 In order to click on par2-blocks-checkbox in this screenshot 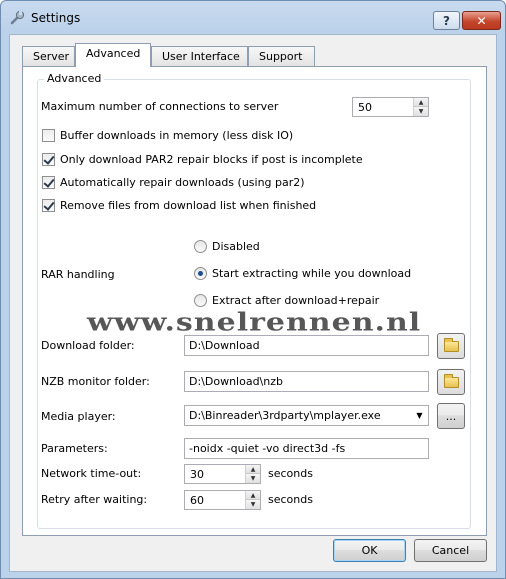, I will do `click(48, 159)`.